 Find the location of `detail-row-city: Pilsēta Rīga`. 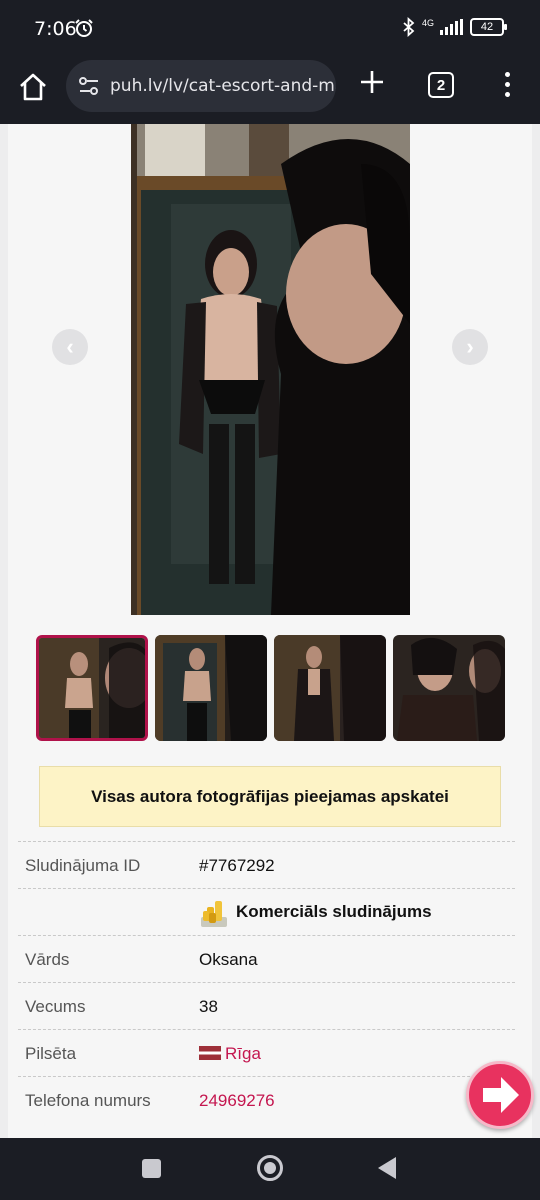

detail-row-city: Pilsēta Rīga is located at coordinates (266, 1052).